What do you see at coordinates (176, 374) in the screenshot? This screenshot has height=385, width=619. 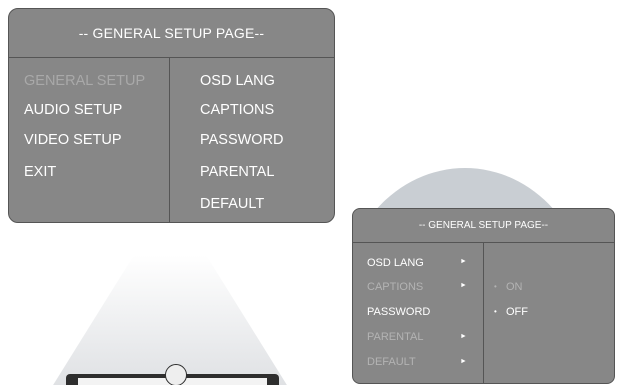 I see `device-knob-icon` at bounding box center [176, 374].